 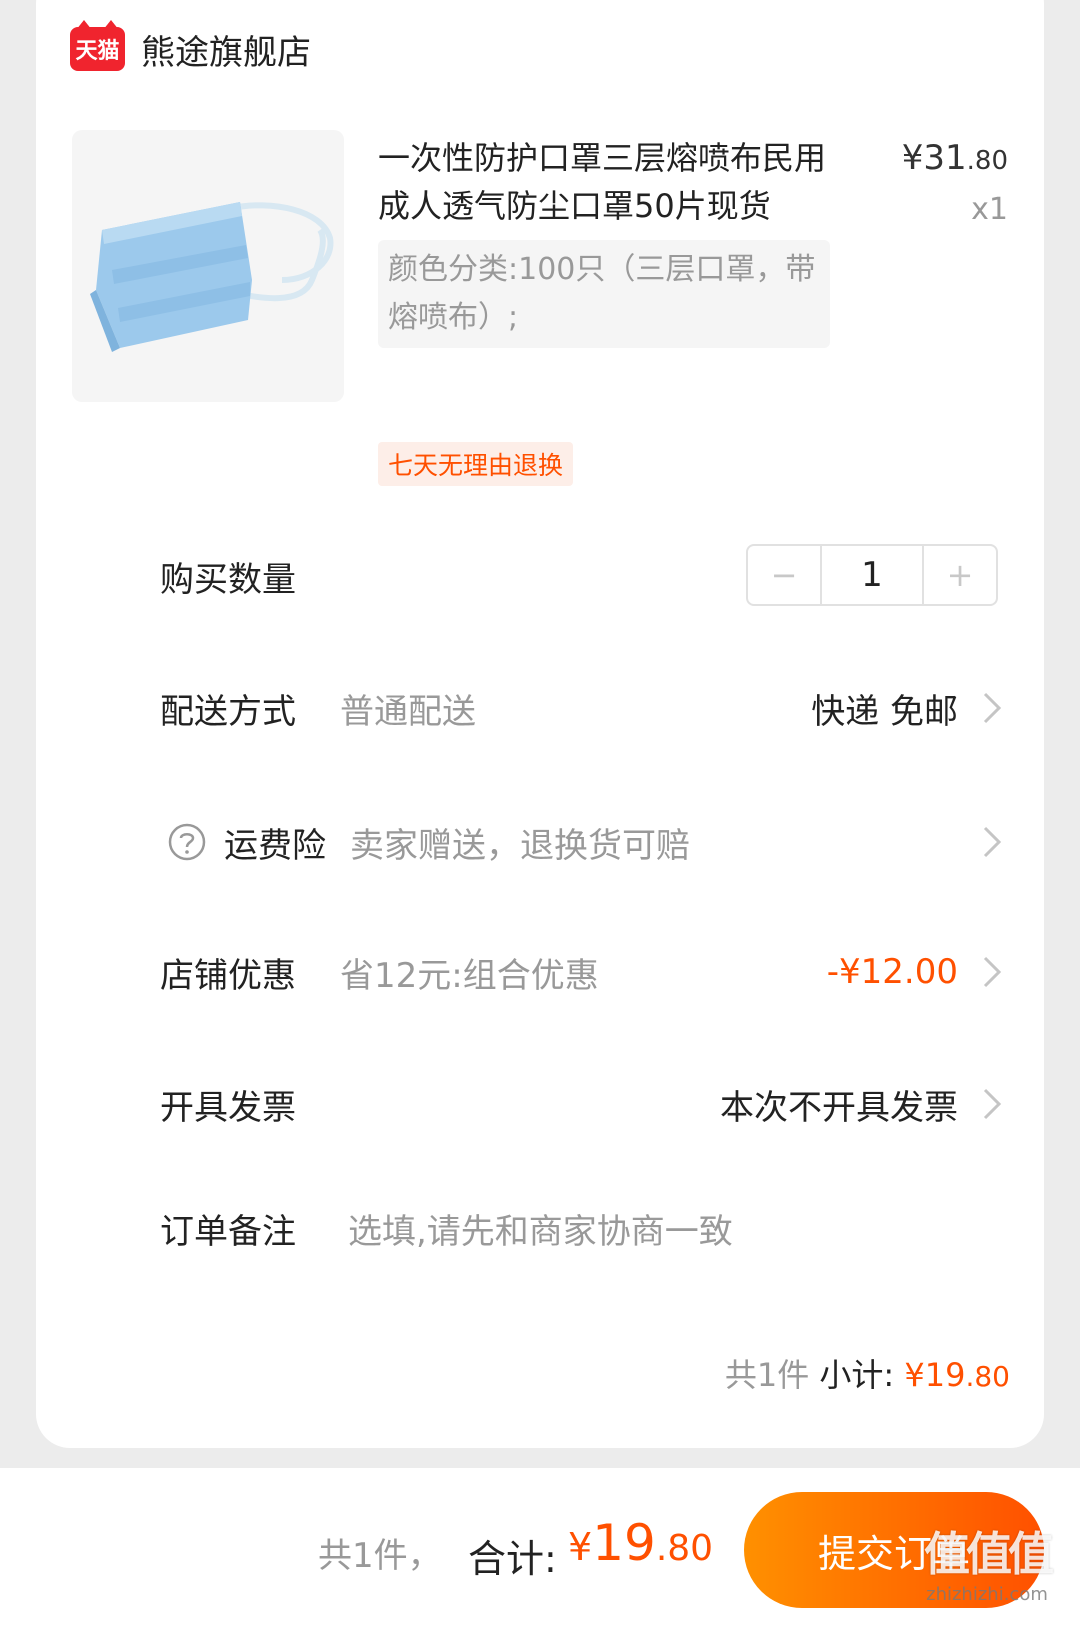 What do you see at coordinates (469, 975) in the screenshot?
I see `store-discount-value: 省12元:组合优惠` at bounding box center [469, 975].